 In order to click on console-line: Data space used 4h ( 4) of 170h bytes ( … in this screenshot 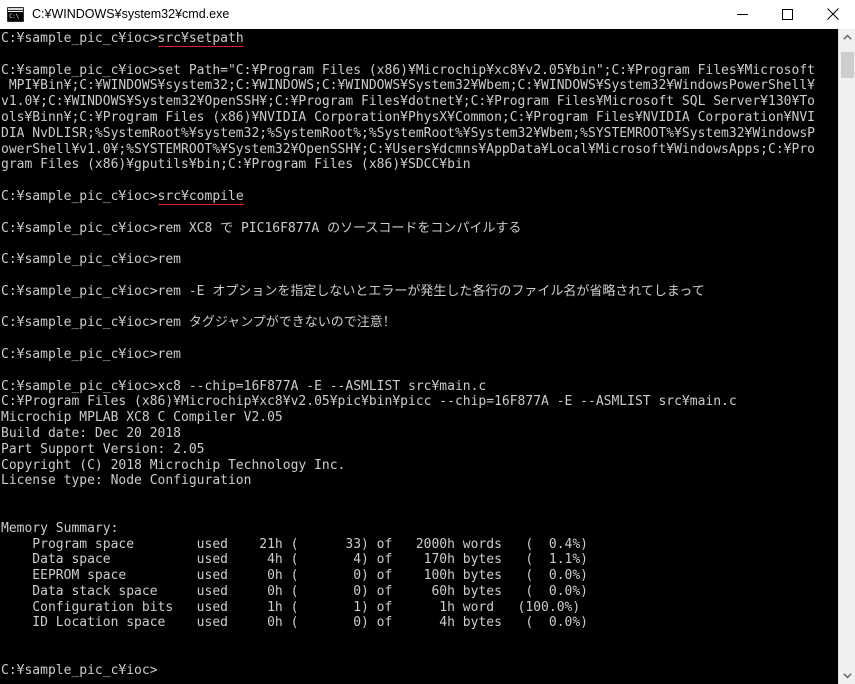, I will do `click(294, 560)`.